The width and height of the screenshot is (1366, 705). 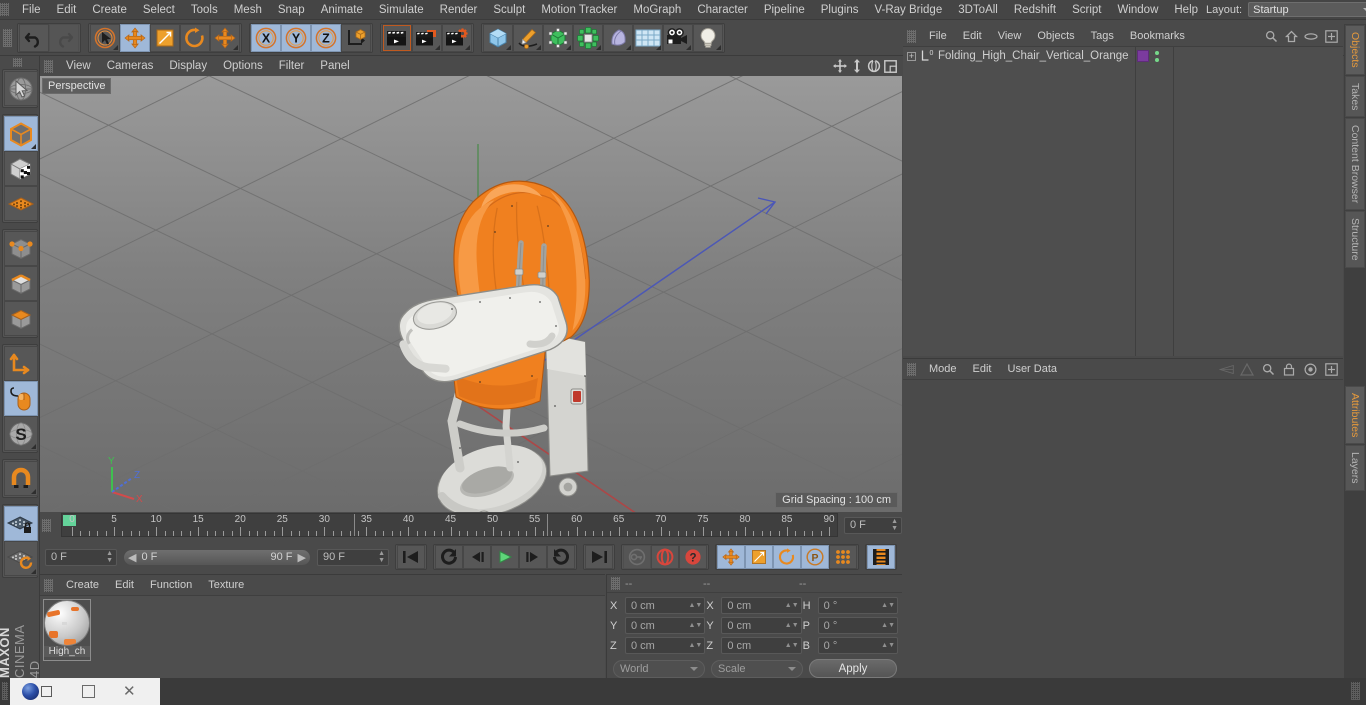 I want to click on apply-button: Apply, so click(x=853, y=668).